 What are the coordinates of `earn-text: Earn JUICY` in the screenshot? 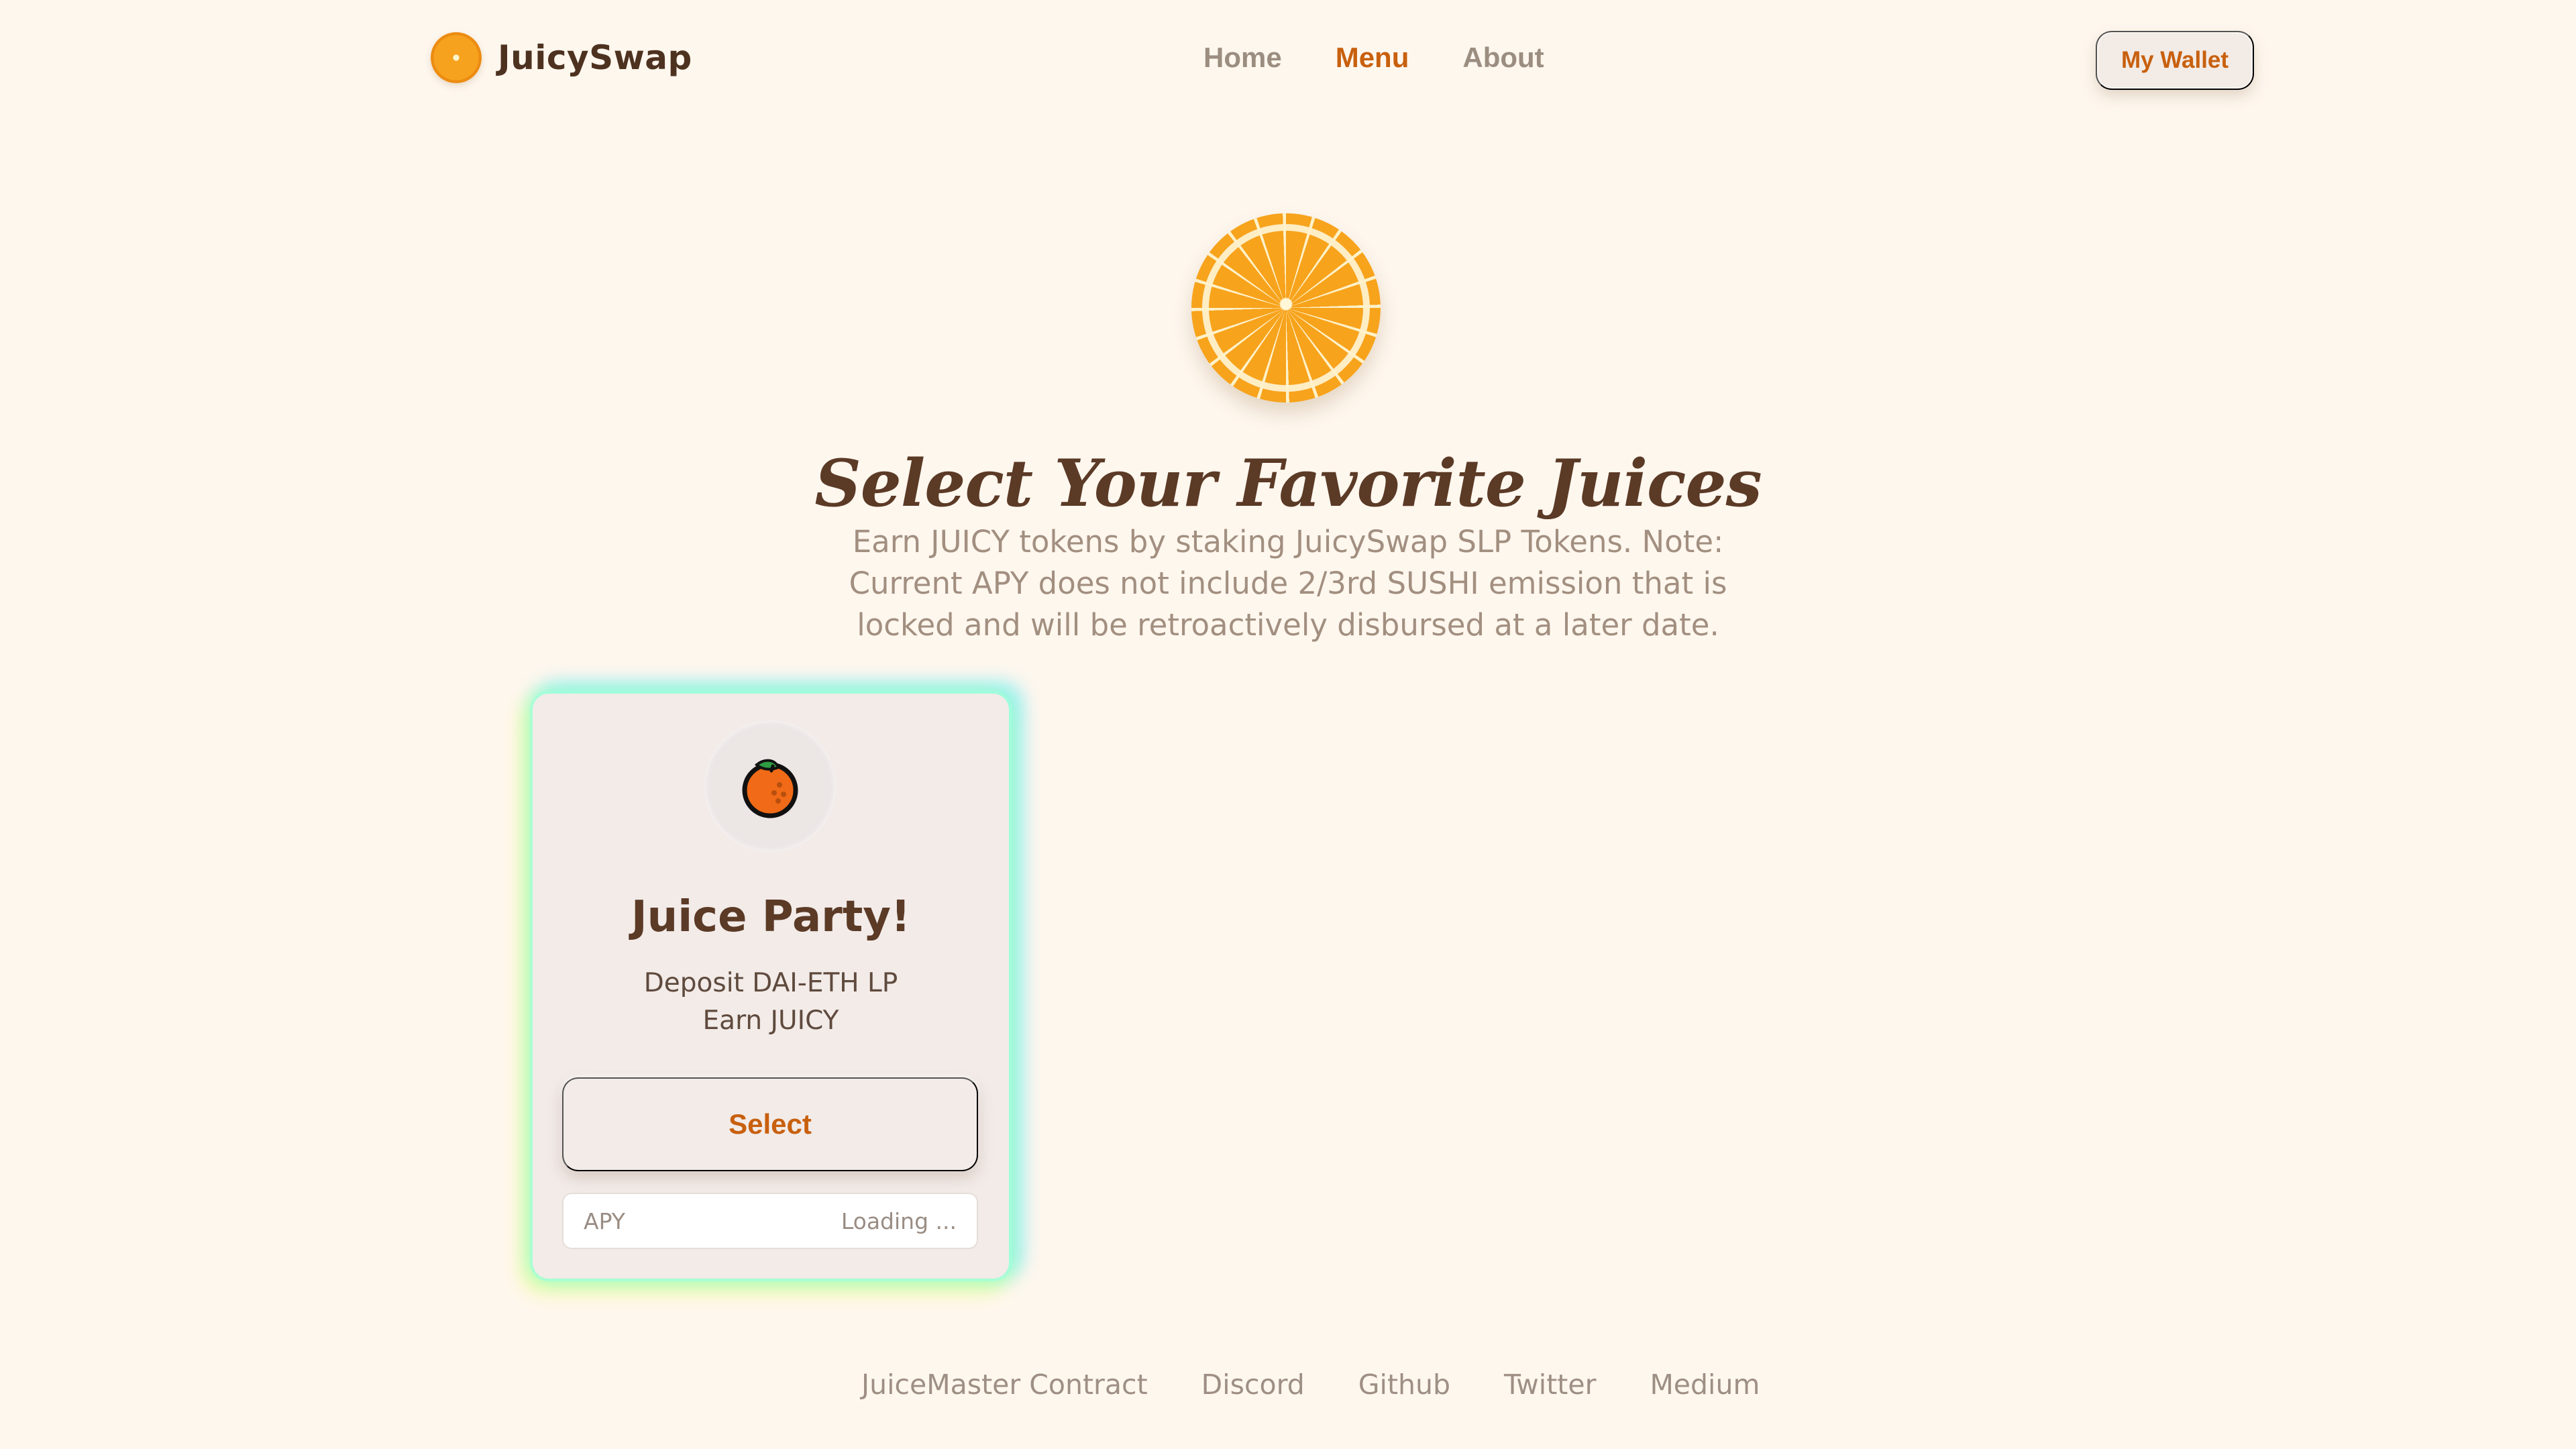 It's located at (770, 1021).